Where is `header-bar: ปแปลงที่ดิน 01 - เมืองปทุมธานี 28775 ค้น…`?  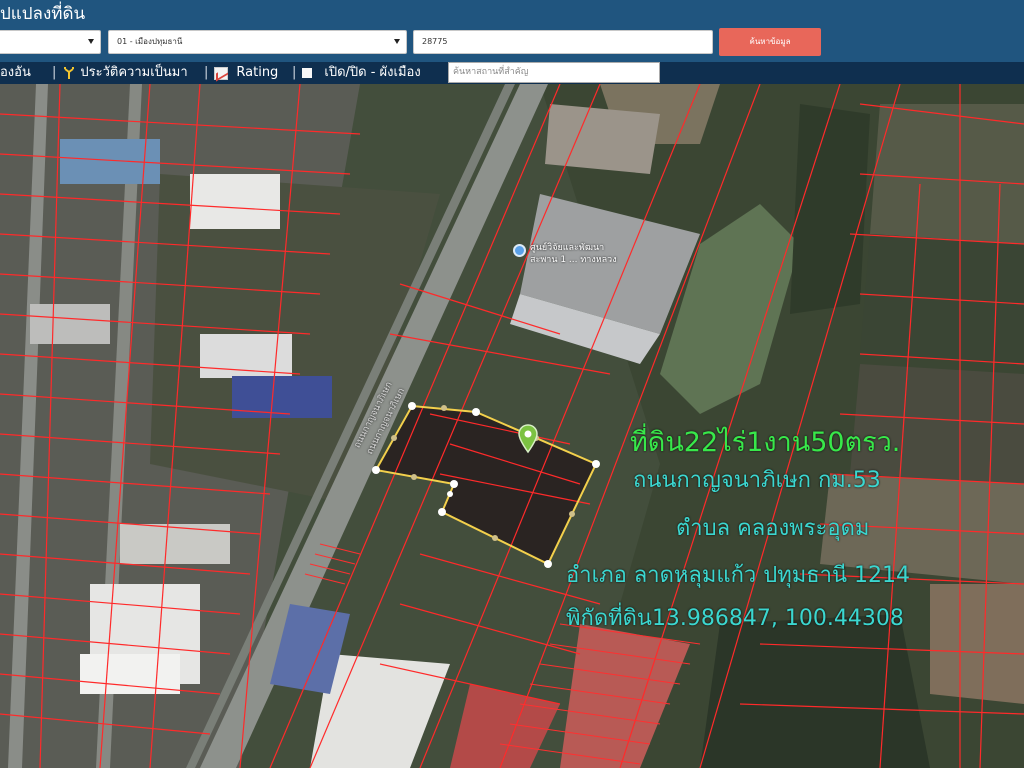
header-bar: ปแปลงที่ดิน 01 - เมืองปทุมธานี 28775 ค้น… is located at coordinates (512, 31).